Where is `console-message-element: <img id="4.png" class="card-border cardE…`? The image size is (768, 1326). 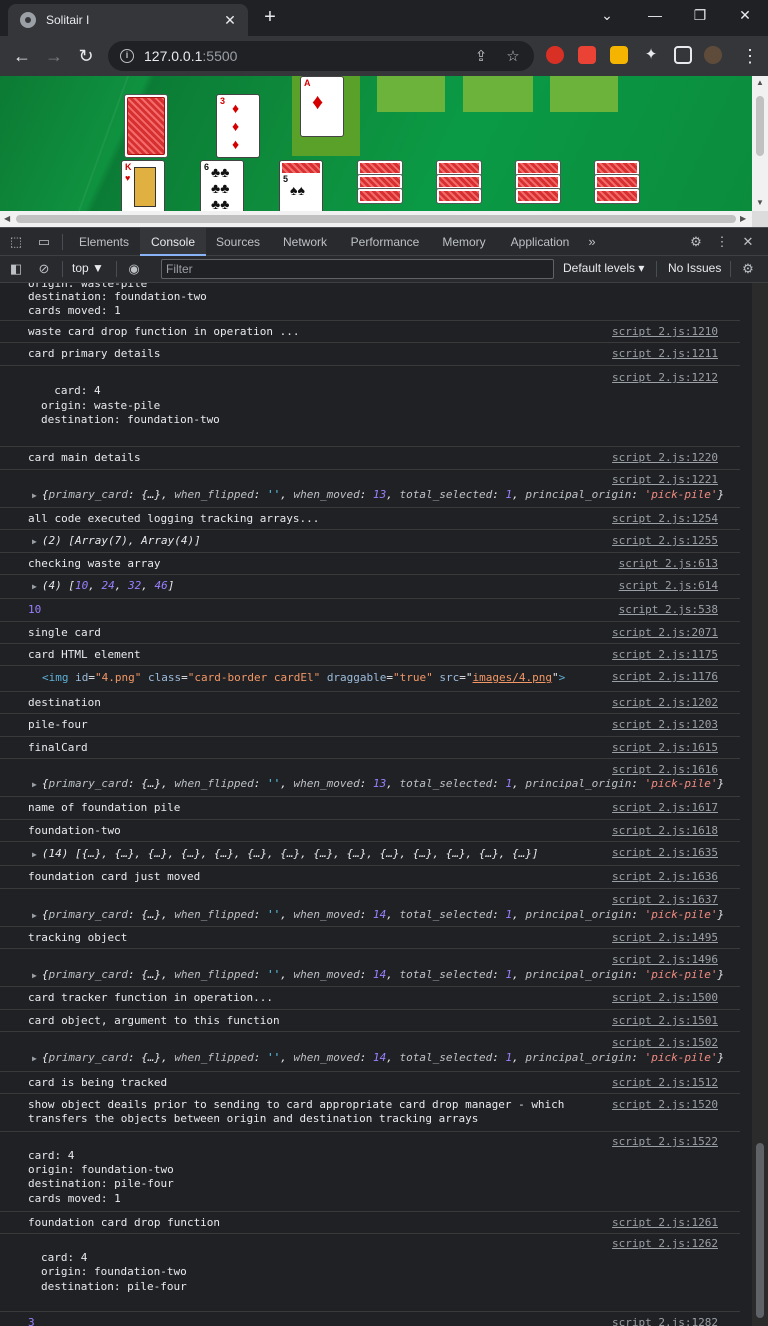
console-message-element: <img id="4.png" class="card-border cardE… is located at coordinates (370, 679).